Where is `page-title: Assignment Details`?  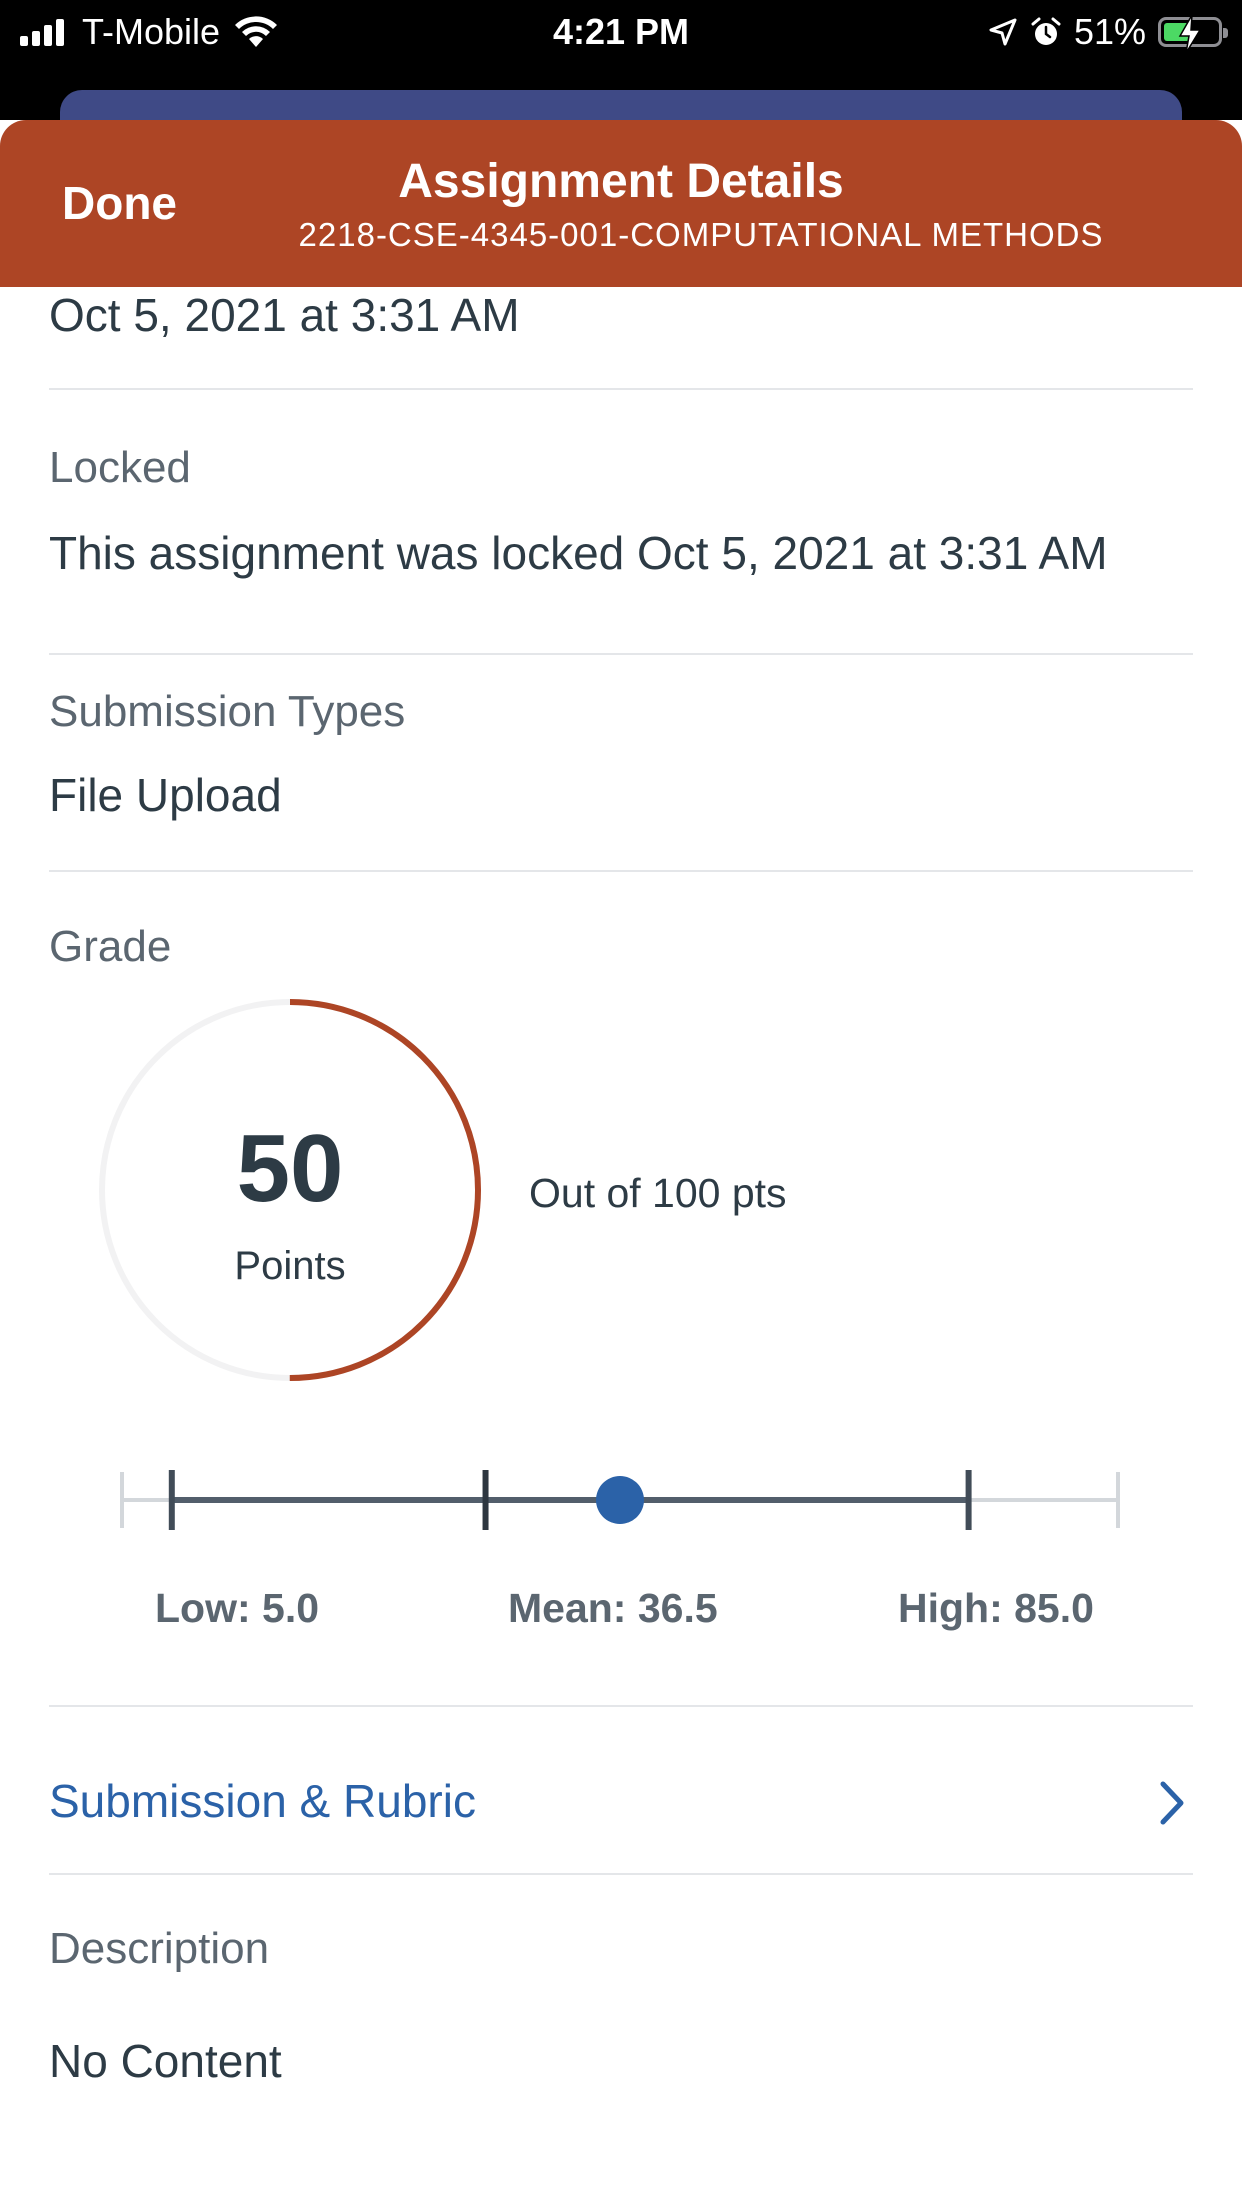
page-title: Assignment Details is located at coordinates (621, 181).